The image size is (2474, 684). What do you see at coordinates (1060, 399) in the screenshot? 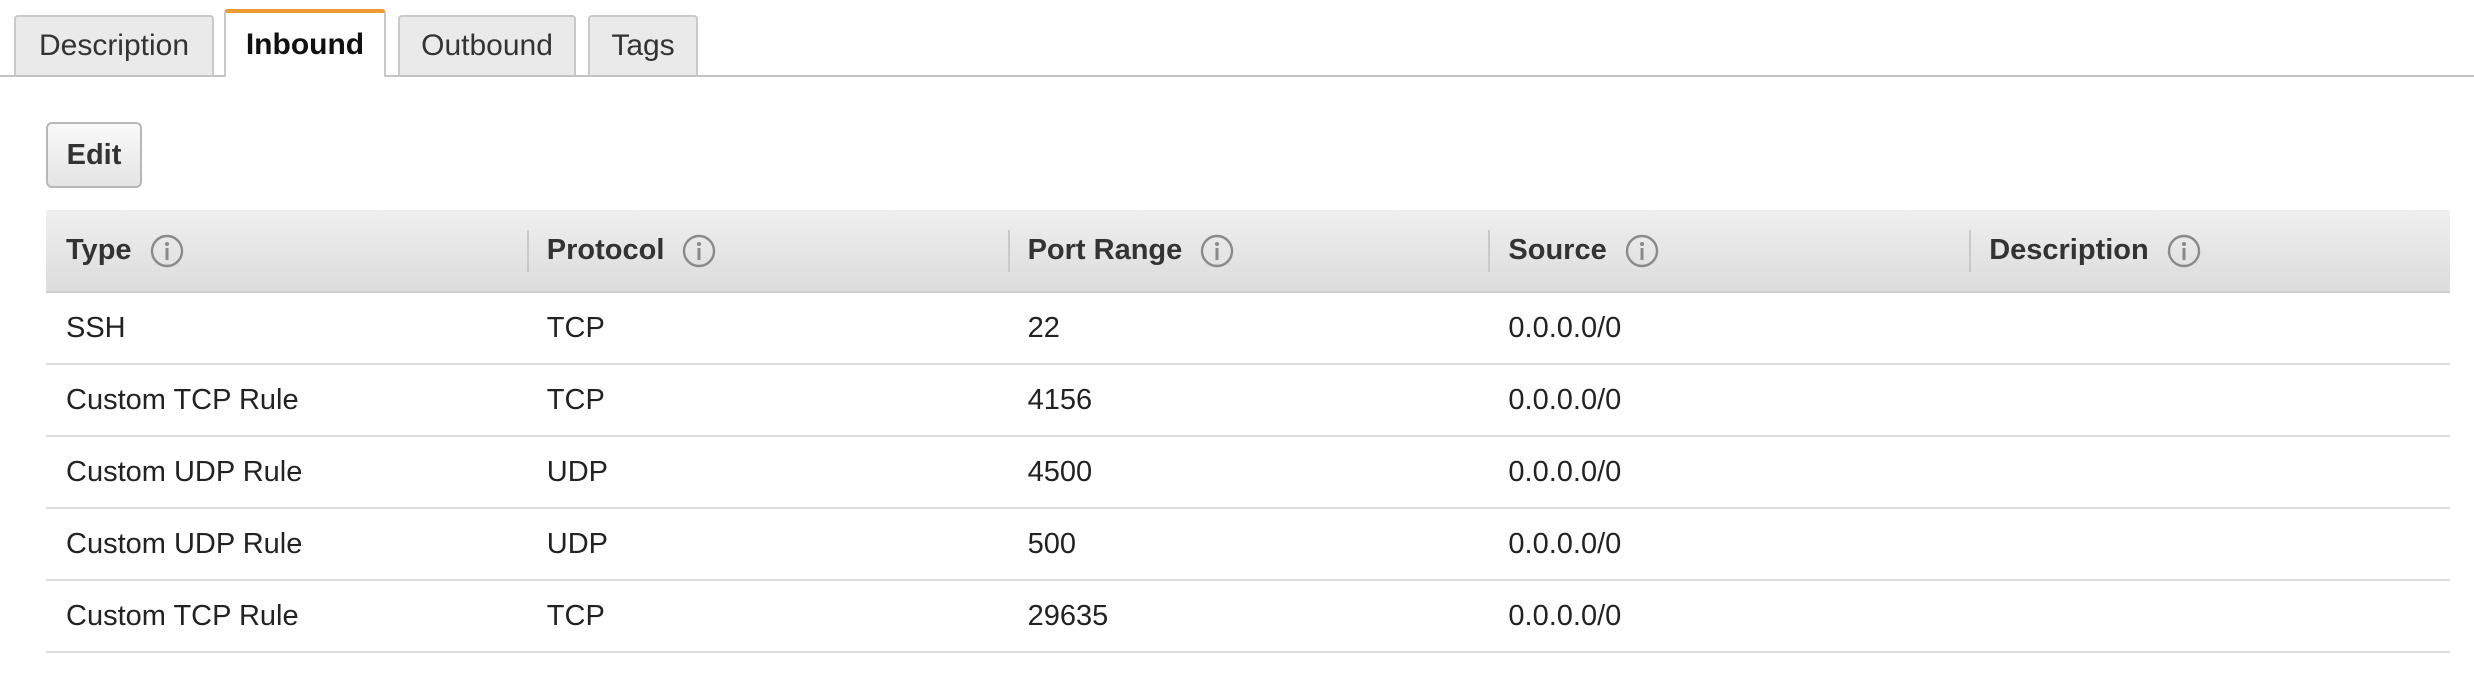
I see `cell-port-range: 4156` at bounding box center [1060, 399].